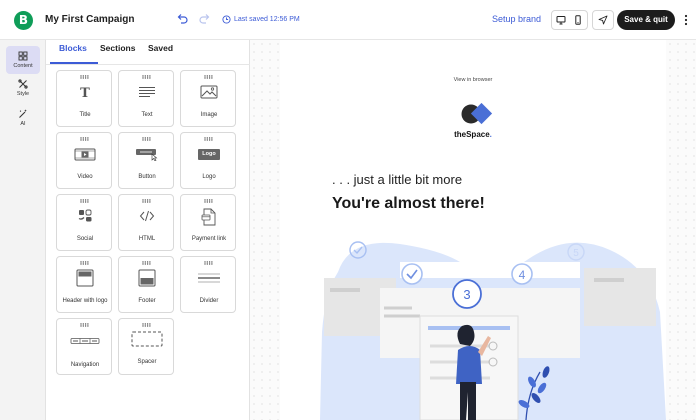 The image size is (696, 420). What do you see at coordinates (397, 179) in the screenshot?
I see `email-subtitle: . . . just a little bit more` at bounding box center [397, 179].